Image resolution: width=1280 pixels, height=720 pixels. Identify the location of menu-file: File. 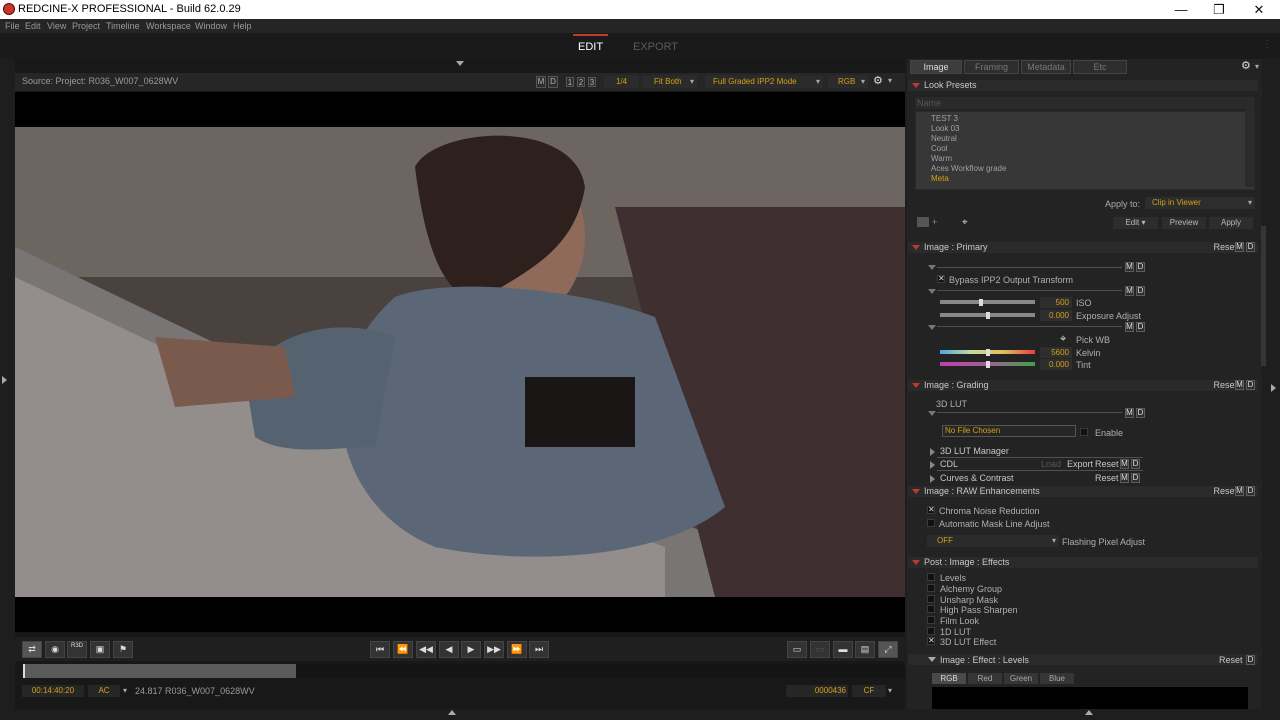
(12, 26).